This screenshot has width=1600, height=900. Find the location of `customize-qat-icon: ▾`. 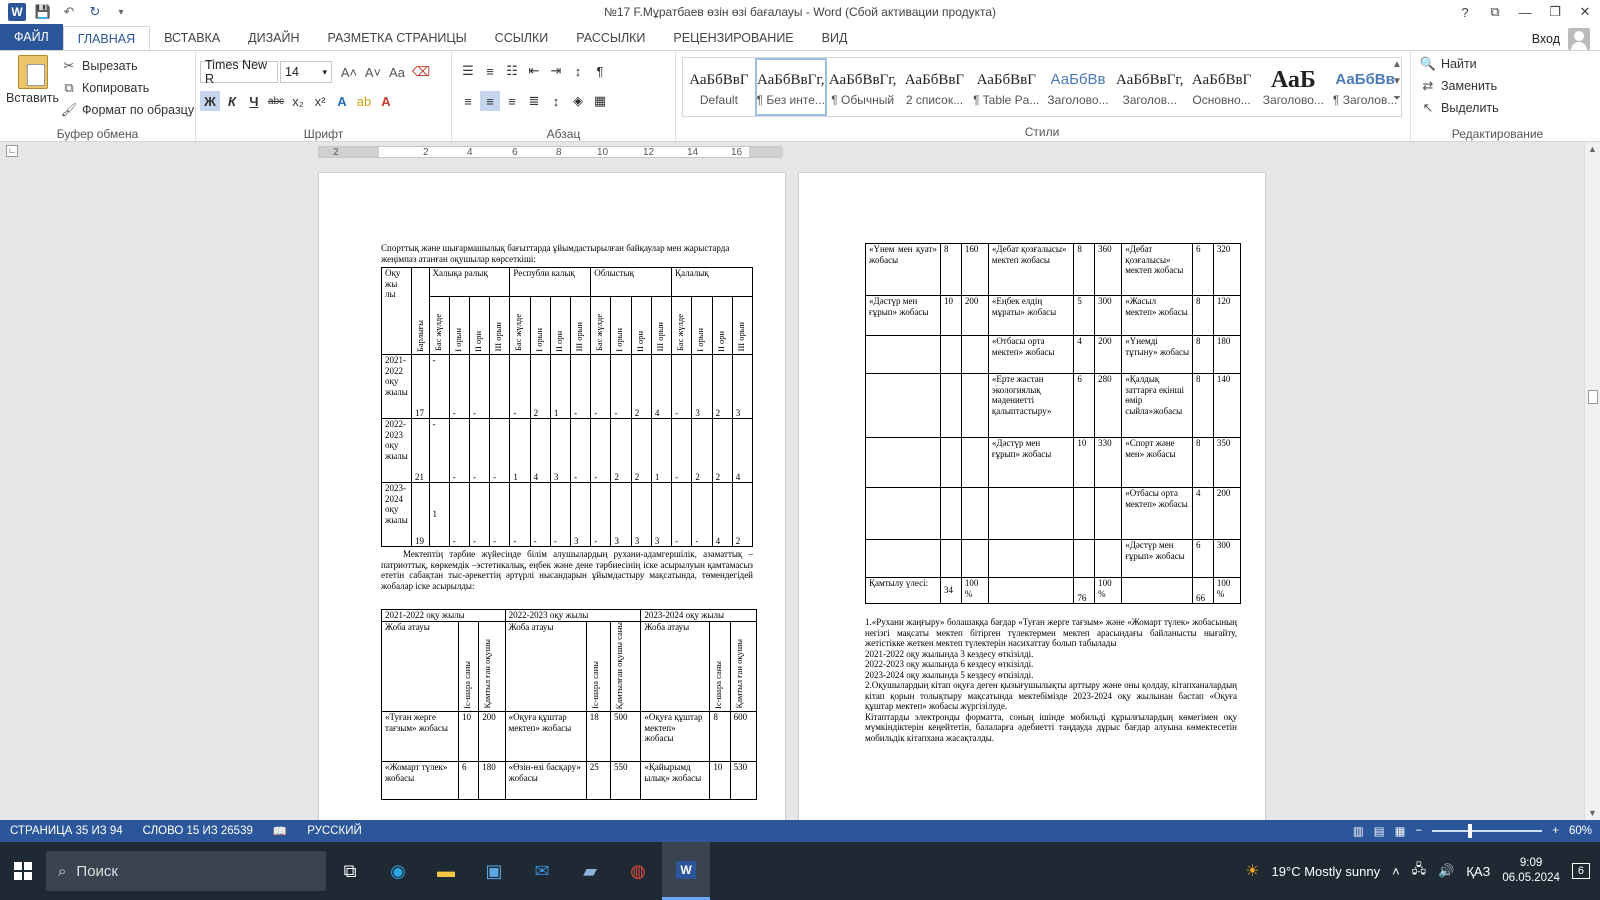

customize-qat-icon: ▾ is located at coordinates (121, 12).